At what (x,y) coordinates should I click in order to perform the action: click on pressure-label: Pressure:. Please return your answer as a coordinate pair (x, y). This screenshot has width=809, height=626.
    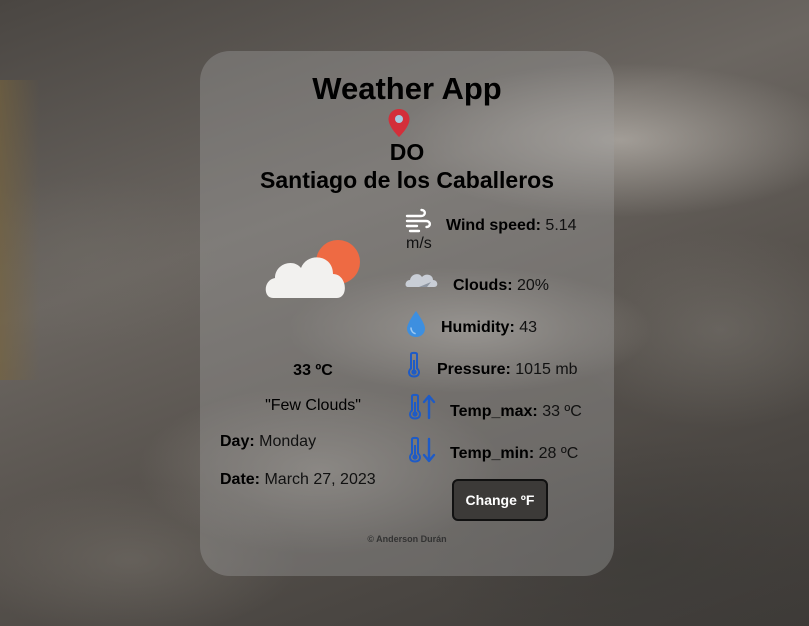
    Looking at the image, I should click on (474, 369).